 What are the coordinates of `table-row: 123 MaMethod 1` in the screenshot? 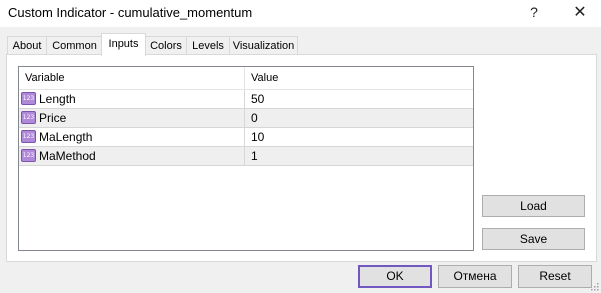 It's located at (246, 156).